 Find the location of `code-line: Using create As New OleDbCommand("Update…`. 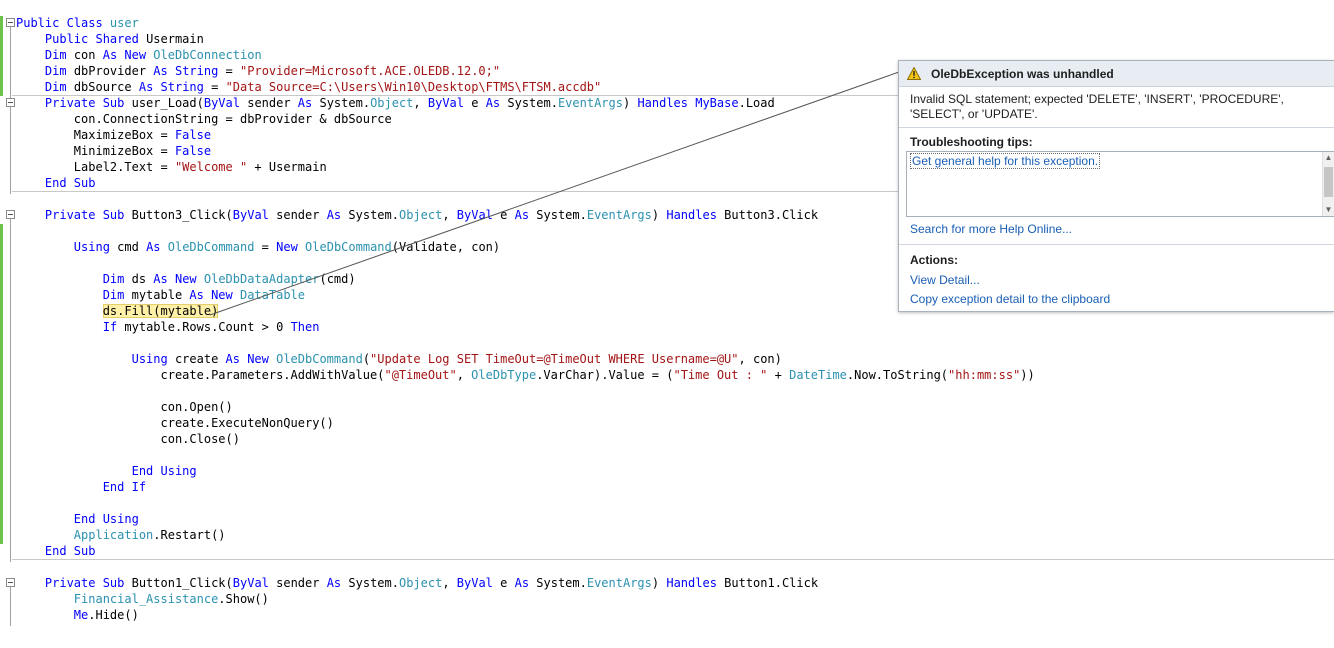

code-line: Using create As New OleDbCommand("Update… is located at coordinates (399, 359).